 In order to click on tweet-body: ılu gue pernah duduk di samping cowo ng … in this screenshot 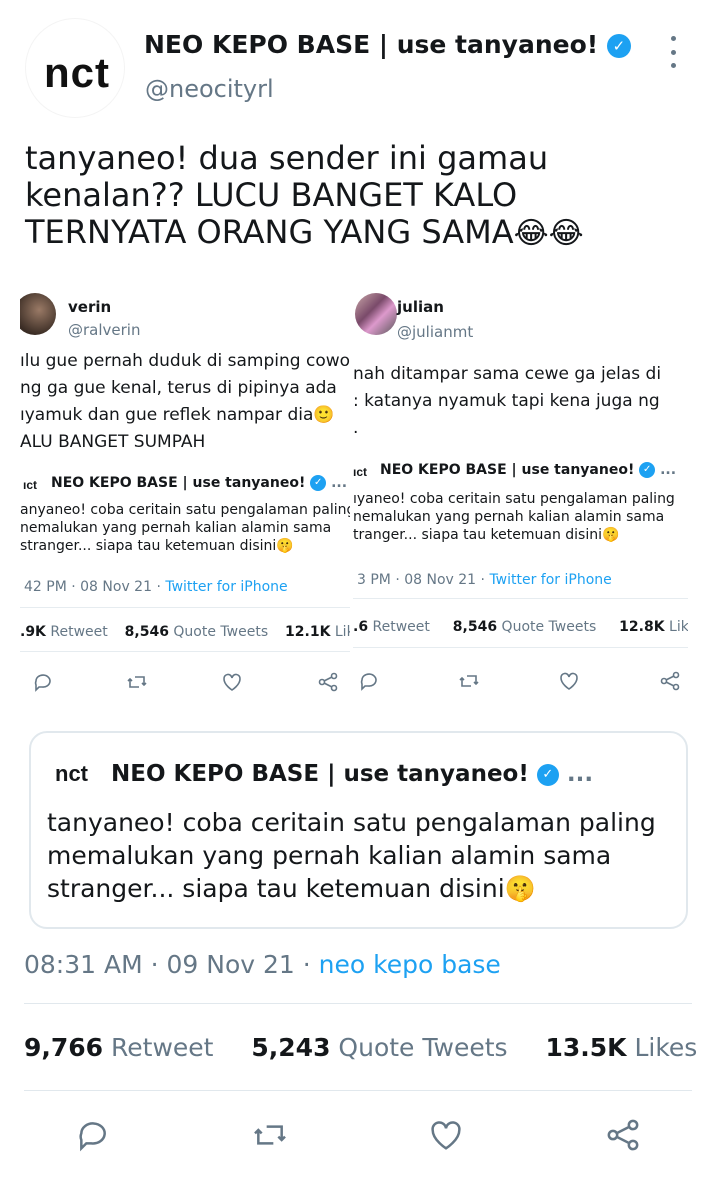, I will do `click(185, 402)`.